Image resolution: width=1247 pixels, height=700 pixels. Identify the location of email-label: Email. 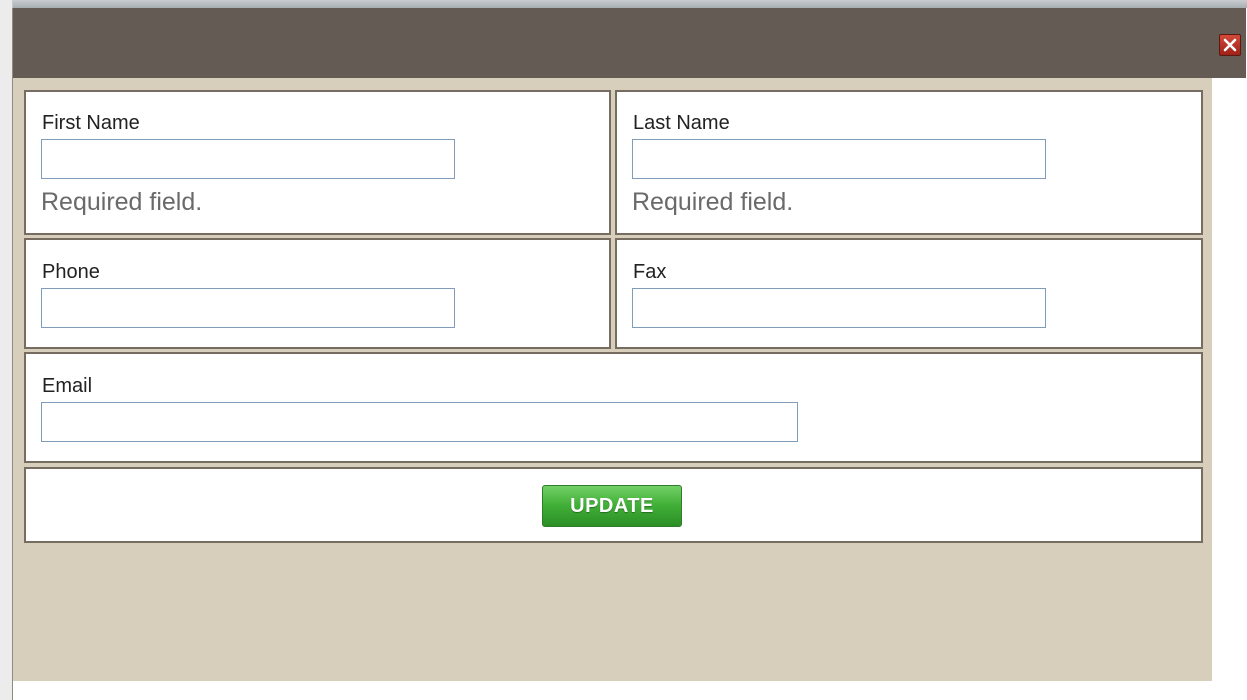
(67, 386).